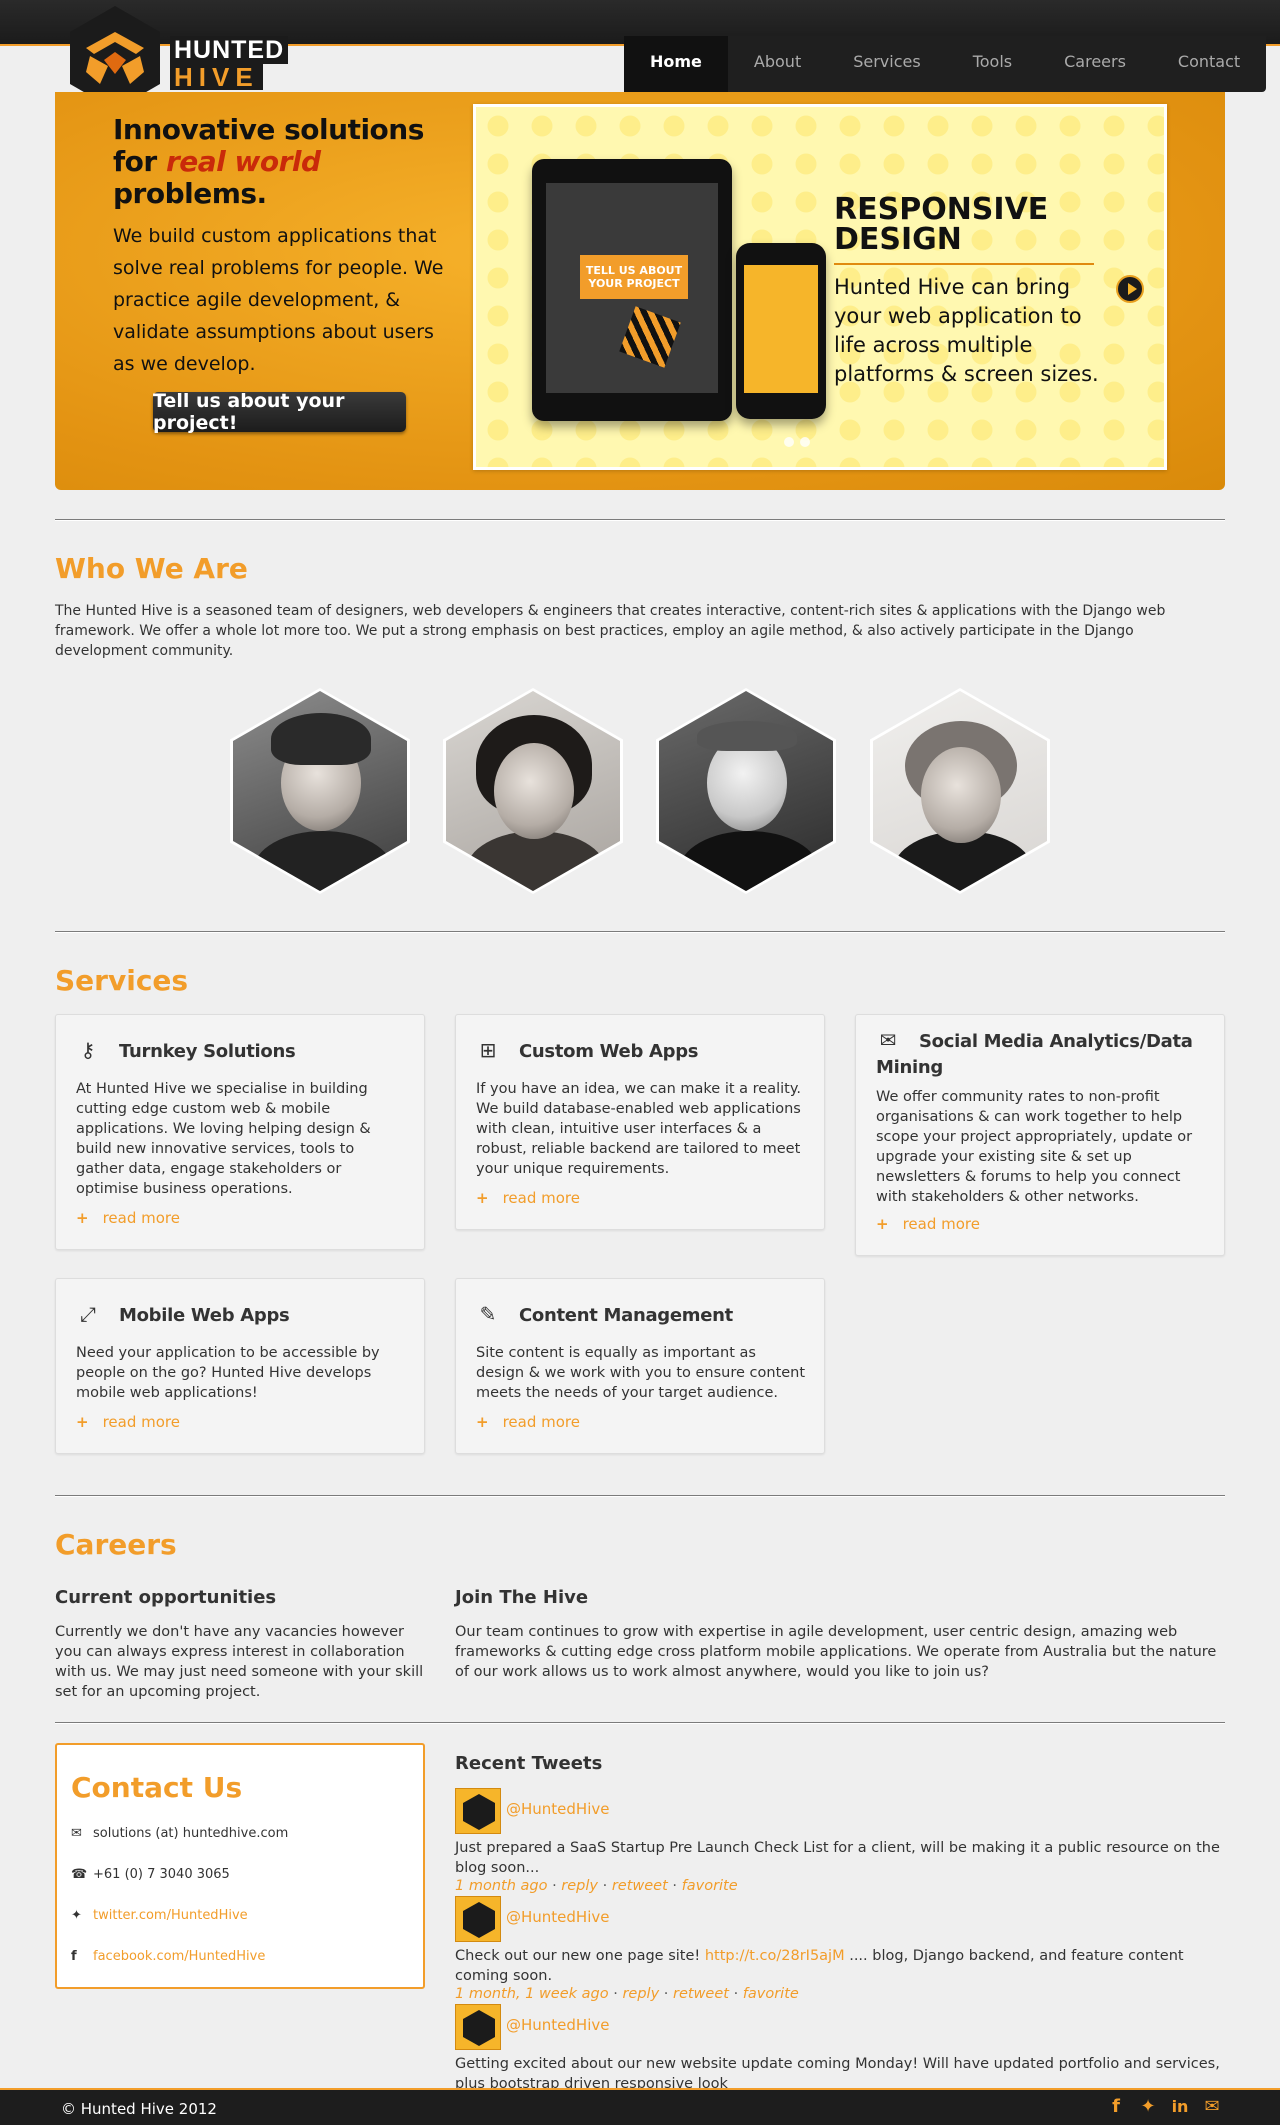  What do you see at coordinates (886, 64) in the screenshot?
I see `nav-services: Services` at bounding box center [886, 64].